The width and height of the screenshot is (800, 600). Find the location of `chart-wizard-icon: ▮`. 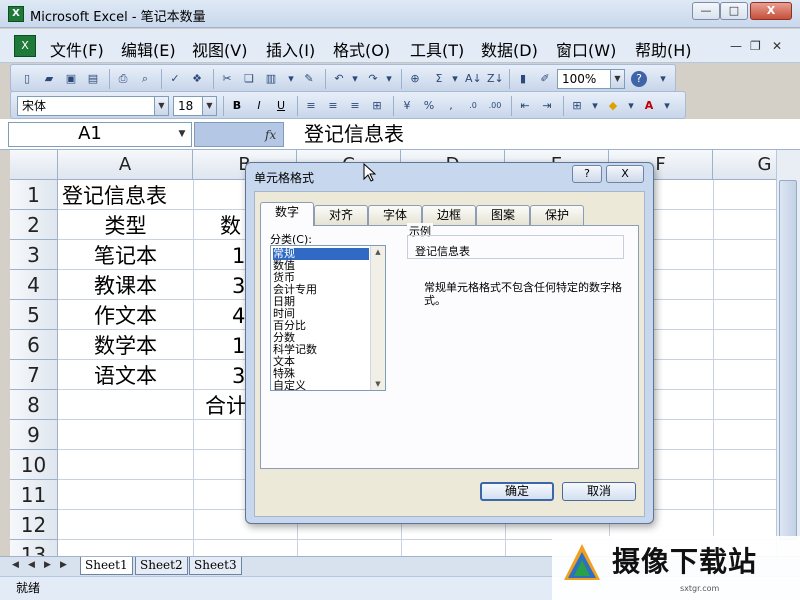

chart-wizard-icon: ▮ is located at coordinates (523, 79).